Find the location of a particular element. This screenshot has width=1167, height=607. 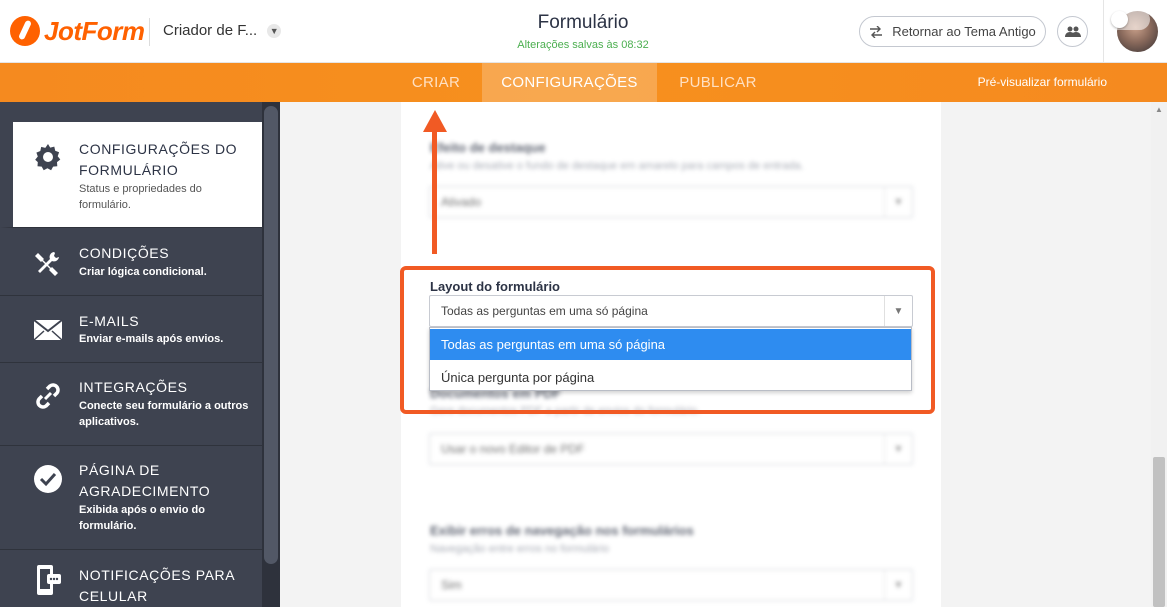

annotation-arrow-up-icon is located at coordinates (435, 121).